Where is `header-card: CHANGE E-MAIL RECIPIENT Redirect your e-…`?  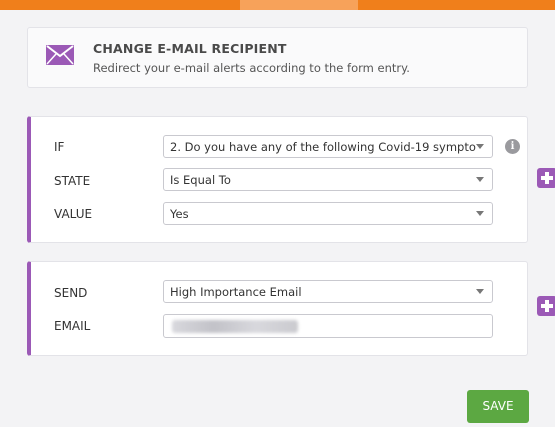
header-card: CHANGE E-MAIL RECIPIENT Redirect your e-… is located at coordinates (277, 57).